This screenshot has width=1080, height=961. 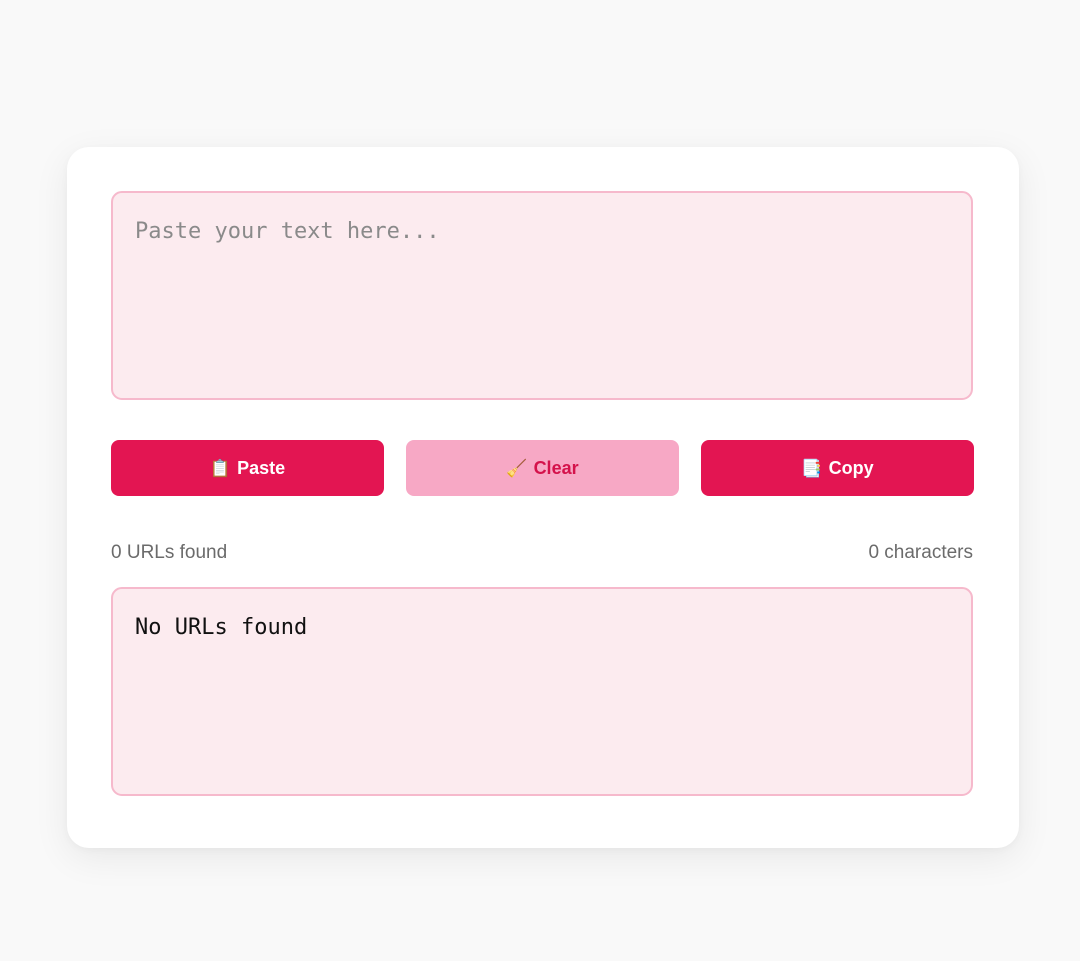 I want to click on clear-button: 🧹 Clear, so click(x=542, y=468).